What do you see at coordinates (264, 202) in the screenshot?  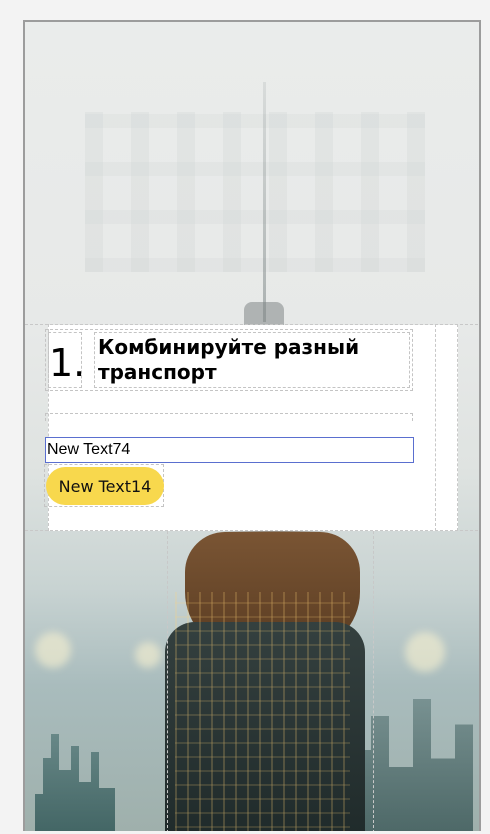 I see `tv-tower-spire` at bounding box center [264, 202].